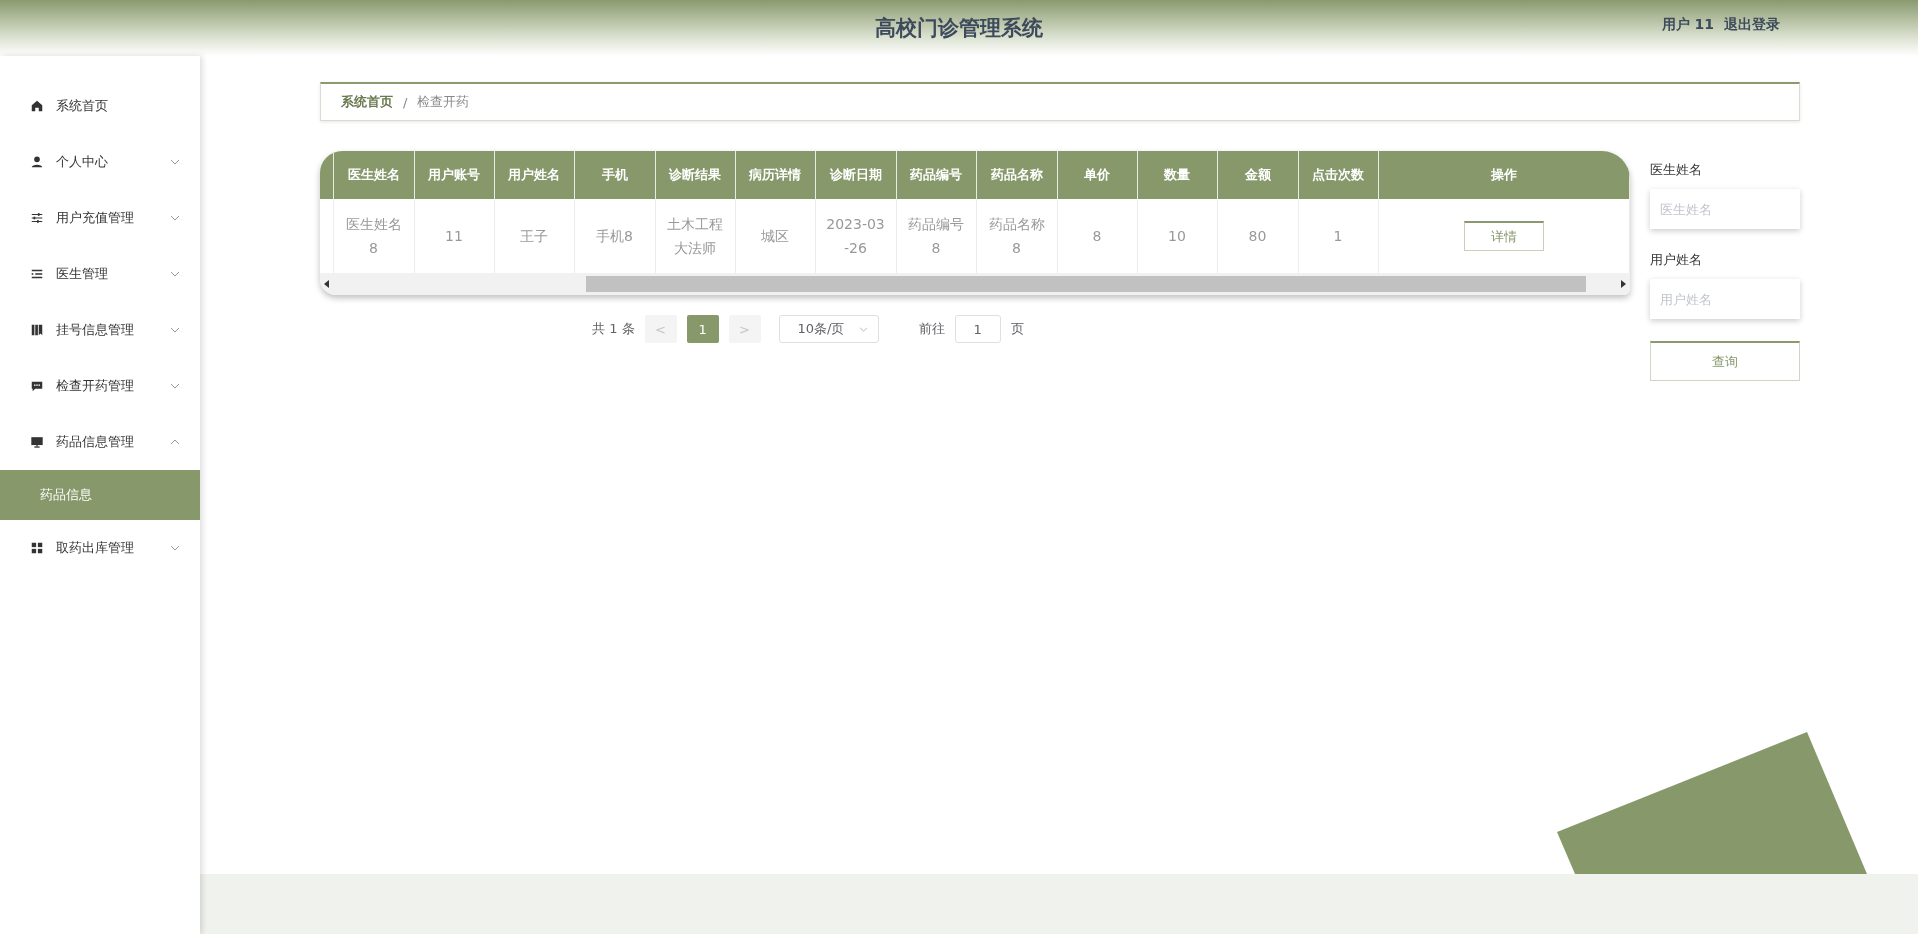 The width and height of the screenshot is (1918, 934). I want to click on search-field: 医生姓名, so click(1725, 209).